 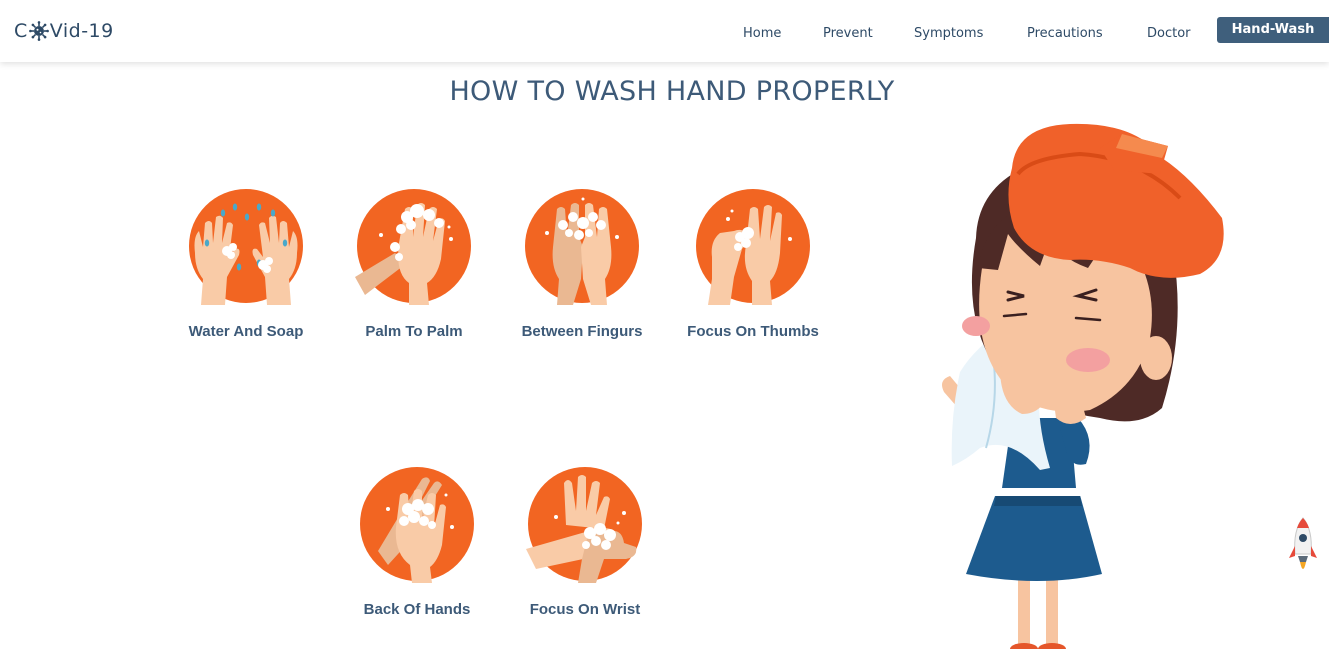 I want to click on nav-hand-wash: Hand-Wash, so click(x=1273, y=30).